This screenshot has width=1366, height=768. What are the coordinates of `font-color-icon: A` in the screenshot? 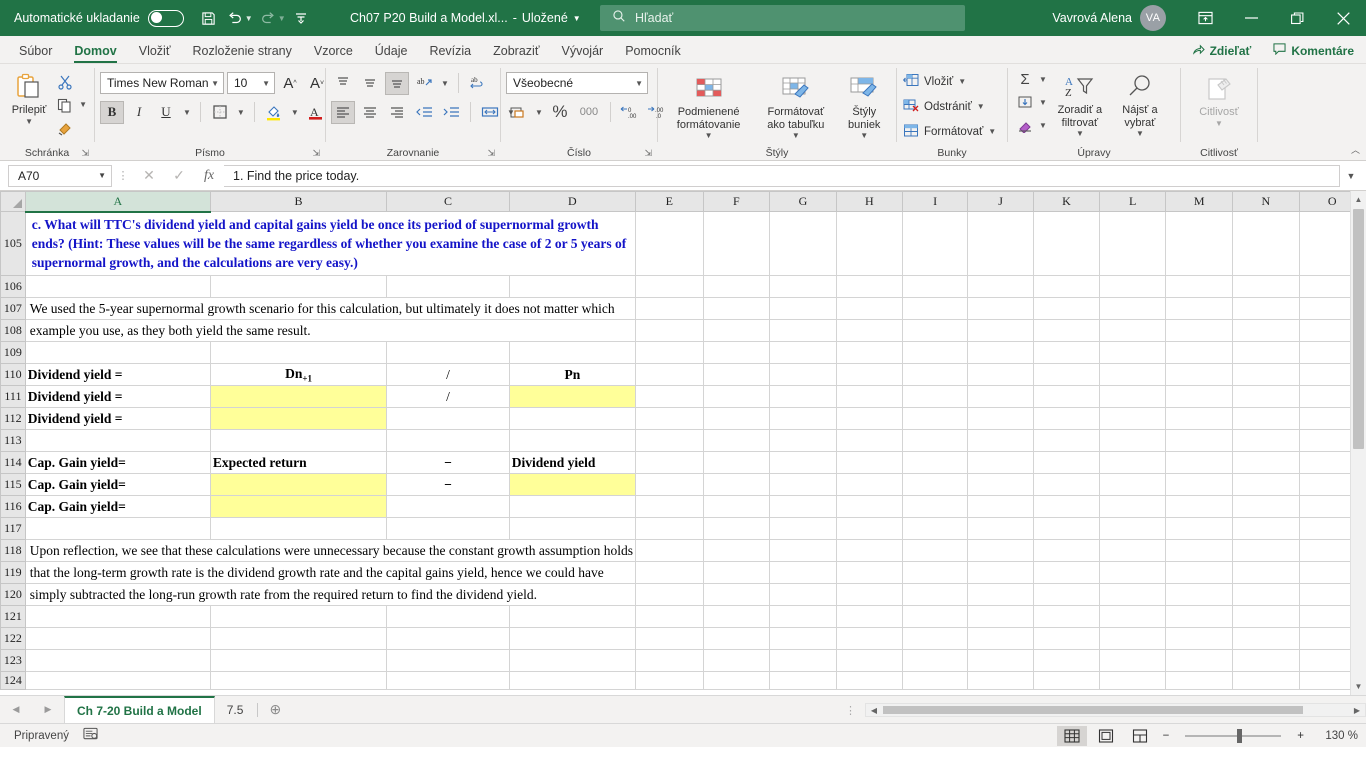 It's located at (316, 112).